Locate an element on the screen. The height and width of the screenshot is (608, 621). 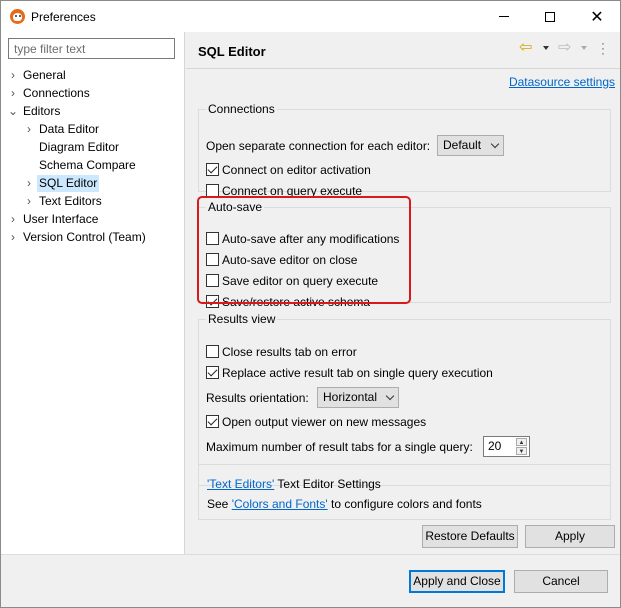
view-menu-icon: · · · is located at coordinates (603, 48).